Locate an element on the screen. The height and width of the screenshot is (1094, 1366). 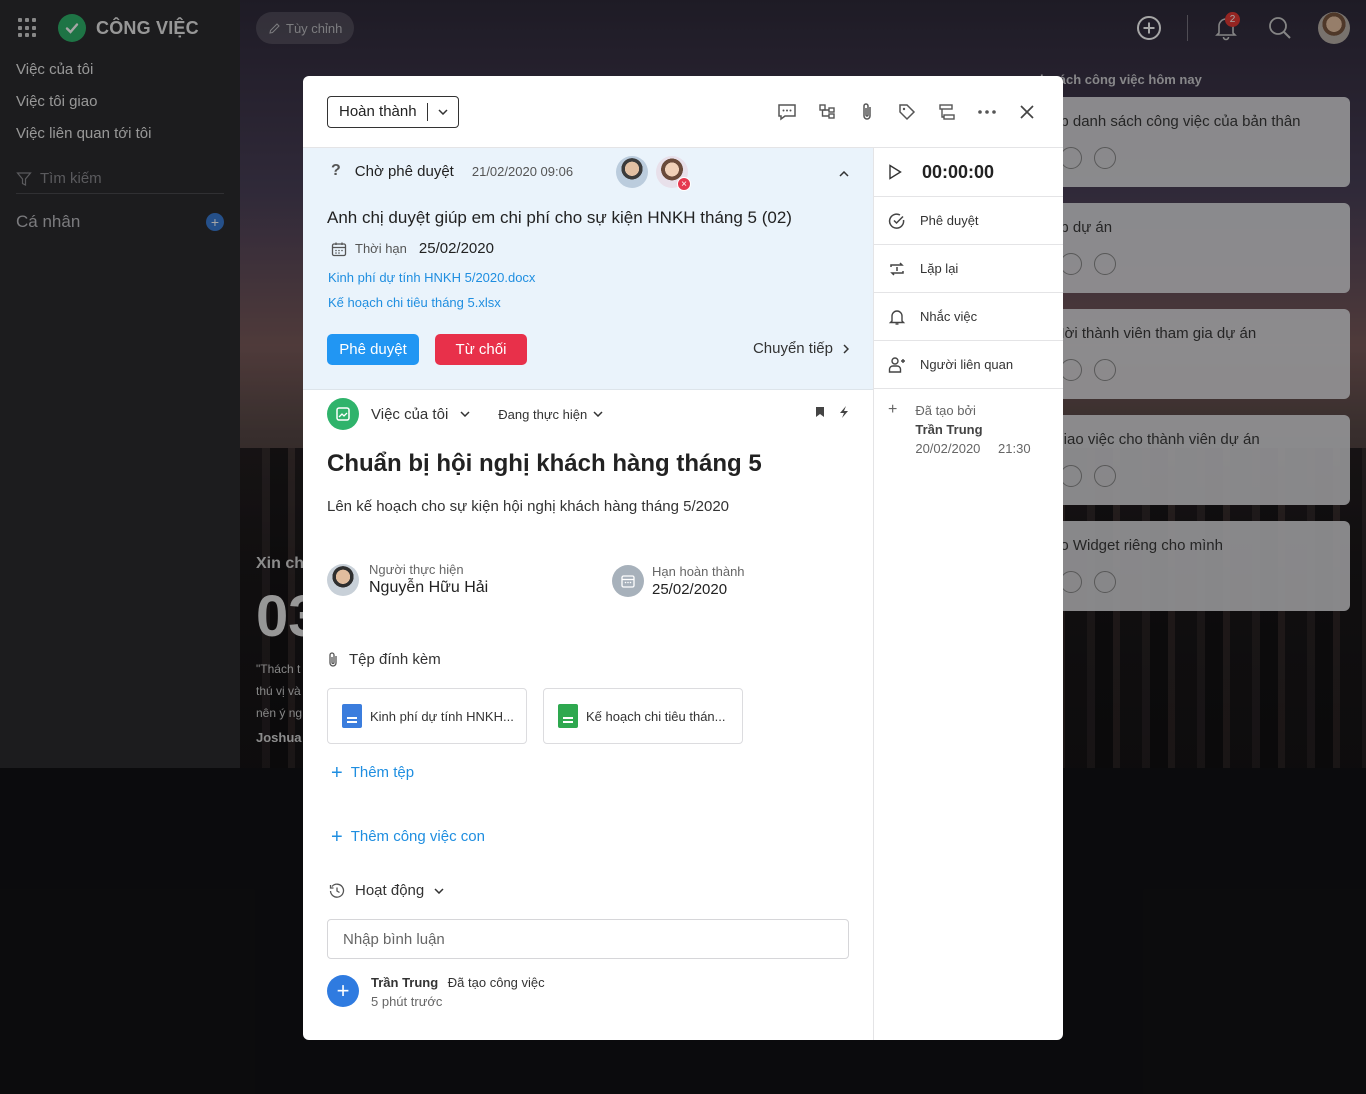
created-info: + Đã tạo bởi Trần Trung 20/02/2020 21:30 is located at coordinates (968, 423).